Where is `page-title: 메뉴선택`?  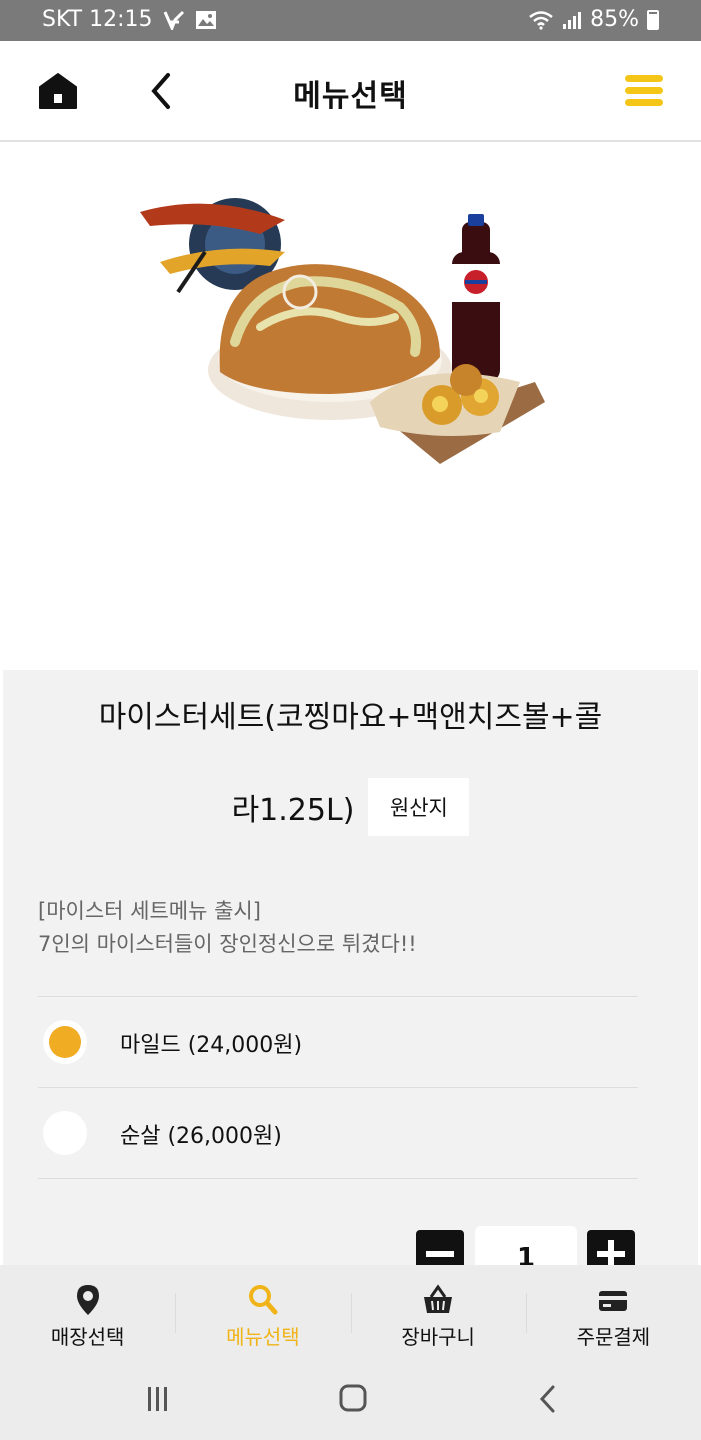 page-title: 메뉴선택 is located at coordinates (350, 96).